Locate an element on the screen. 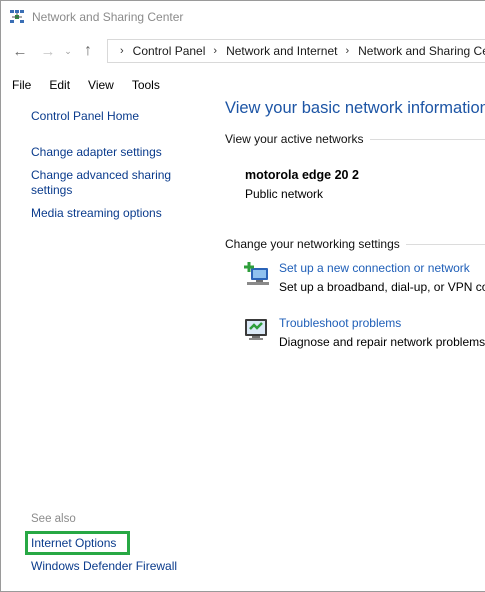 Image resolution: width=485 pixels, height=592 pixels. forward-arrow-icon: → is located at coordinates (48, 51).